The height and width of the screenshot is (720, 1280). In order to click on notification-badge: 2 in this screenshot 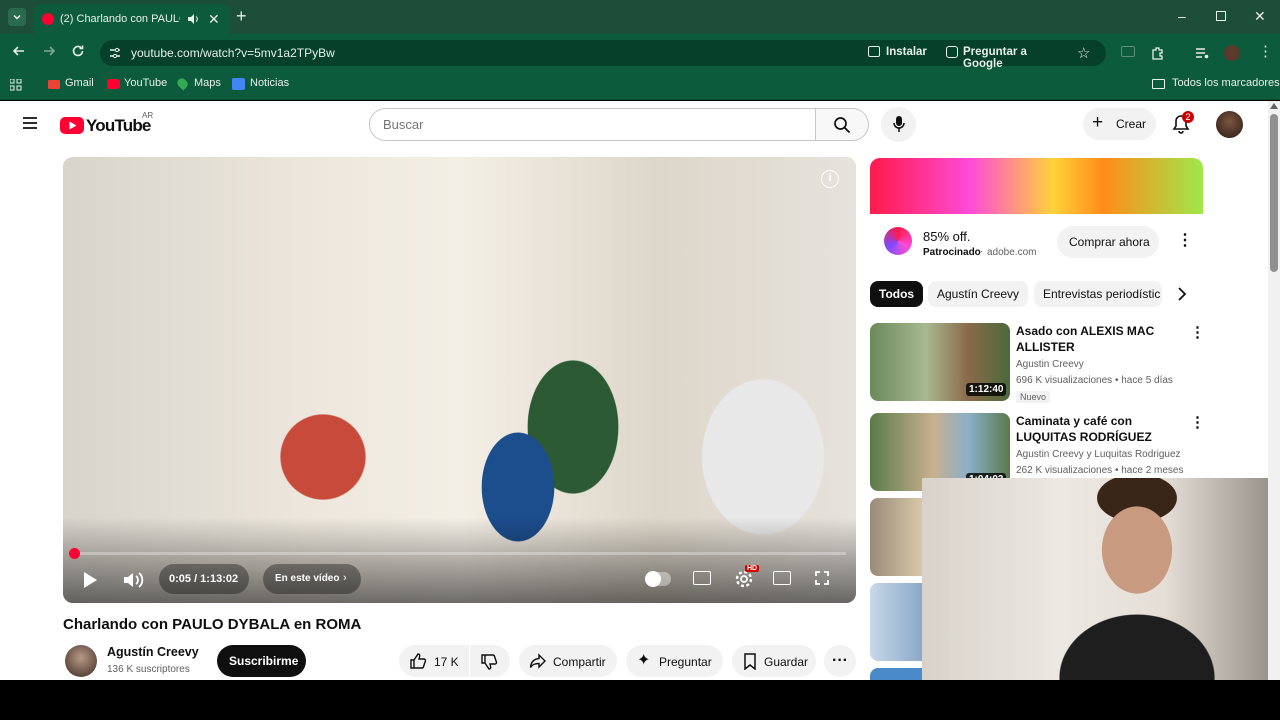, I will do `click(1188, 117)`.